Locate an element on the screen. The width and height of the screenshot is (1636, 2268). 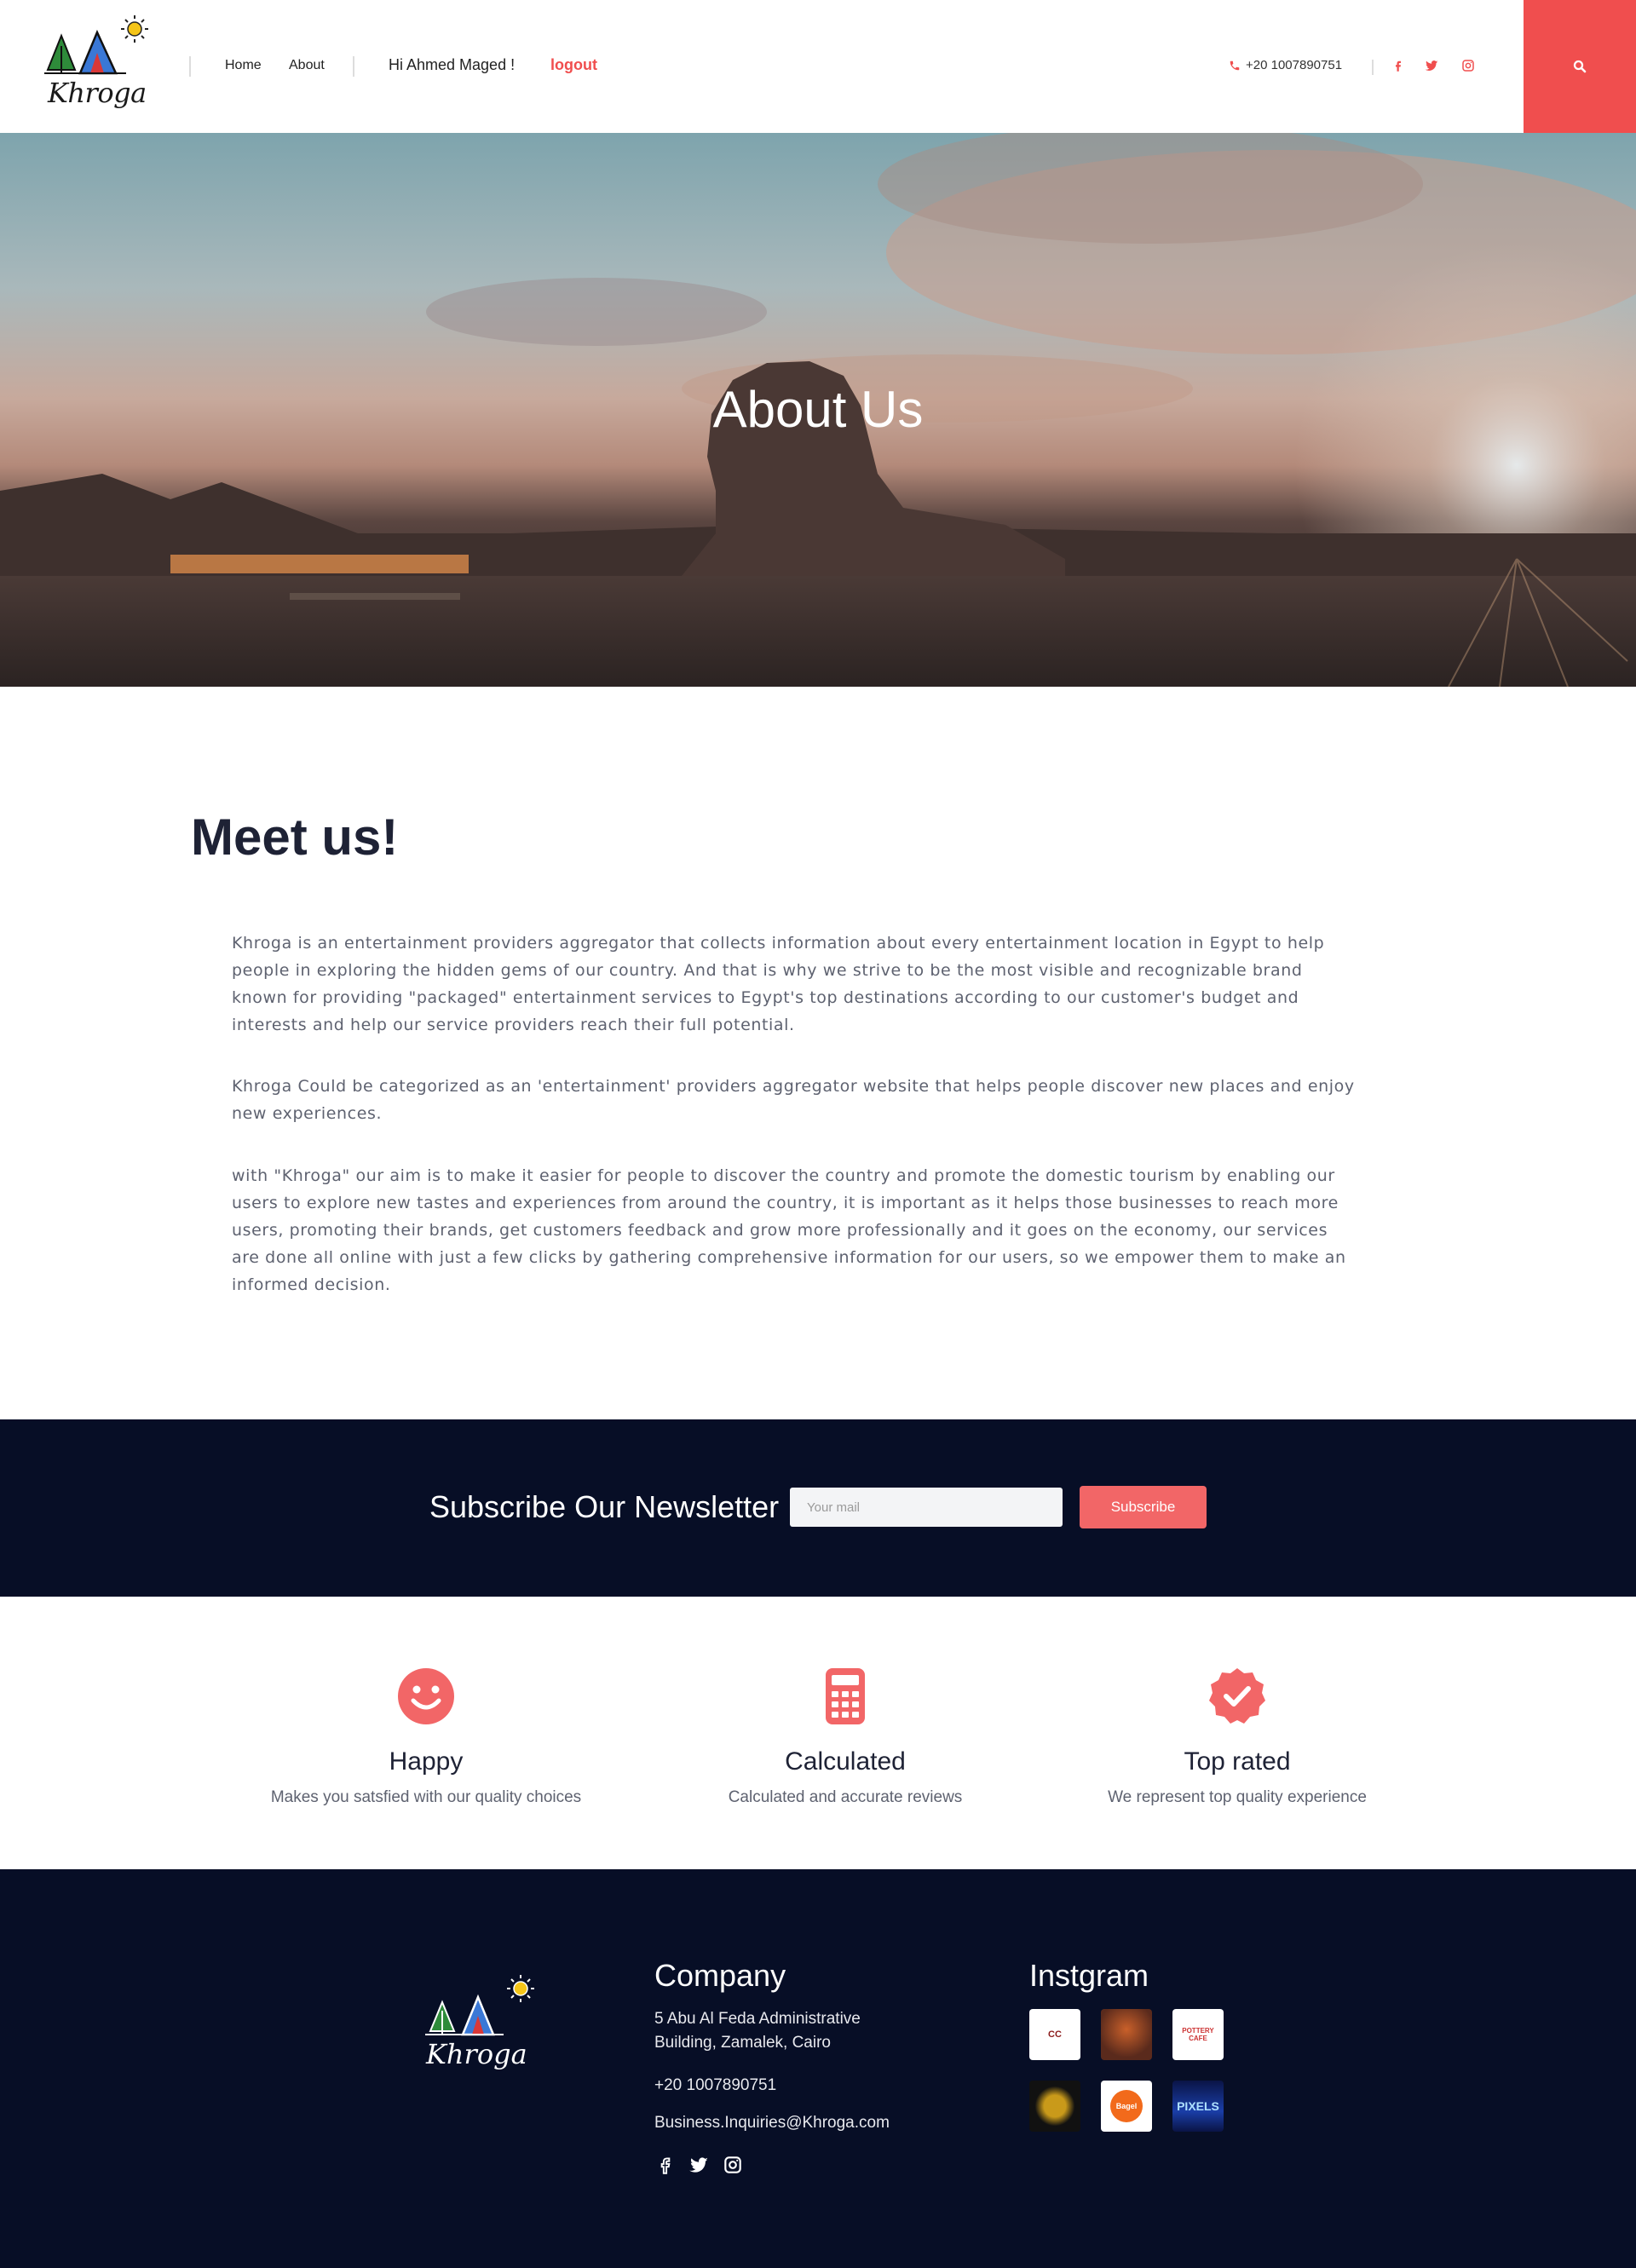
instagram-post-thumbnail: PIXELS is located at coordinates (1198, 2106).